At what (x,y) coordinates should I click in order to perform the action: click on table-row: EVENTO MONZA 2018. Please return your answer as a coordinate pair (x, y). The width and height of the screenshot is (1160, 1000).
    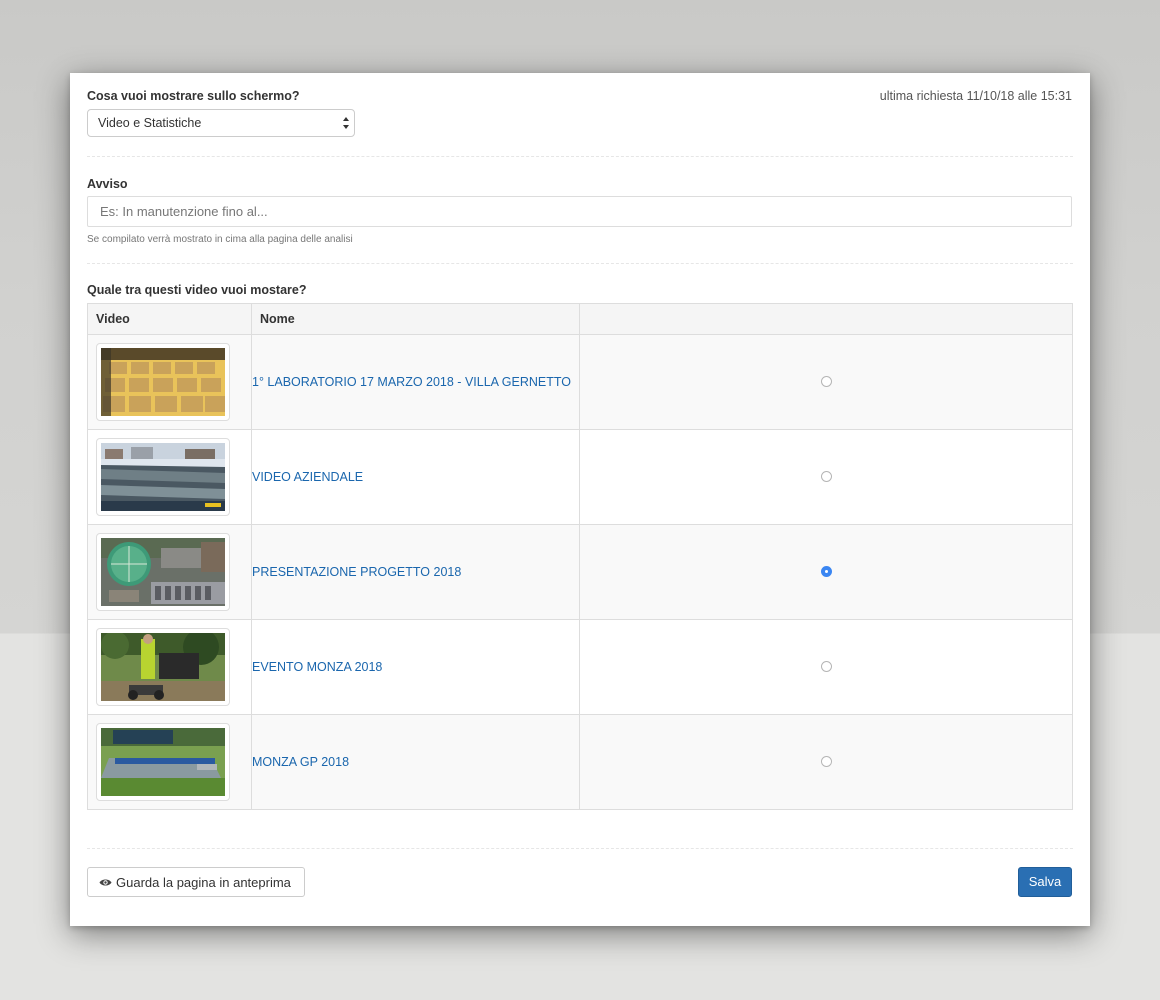
    Looking at the image, I should click on (580, 667).